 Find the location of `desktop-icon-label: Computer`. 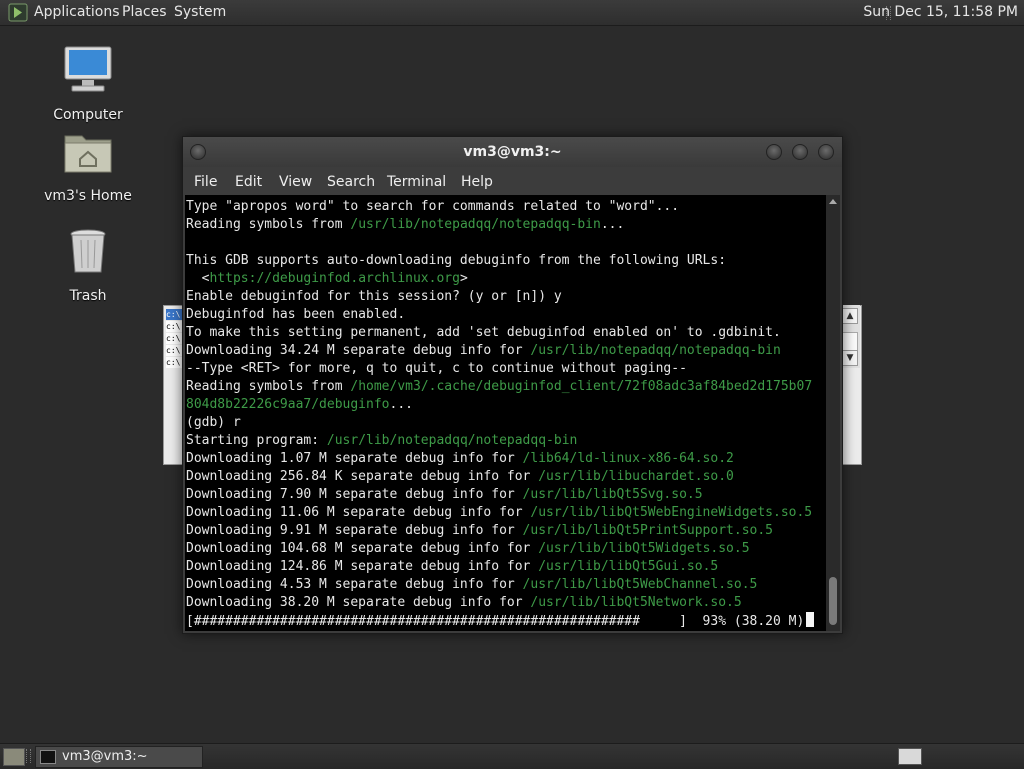

desktop-icon-label: Computer is located at coordinates (88, 115).